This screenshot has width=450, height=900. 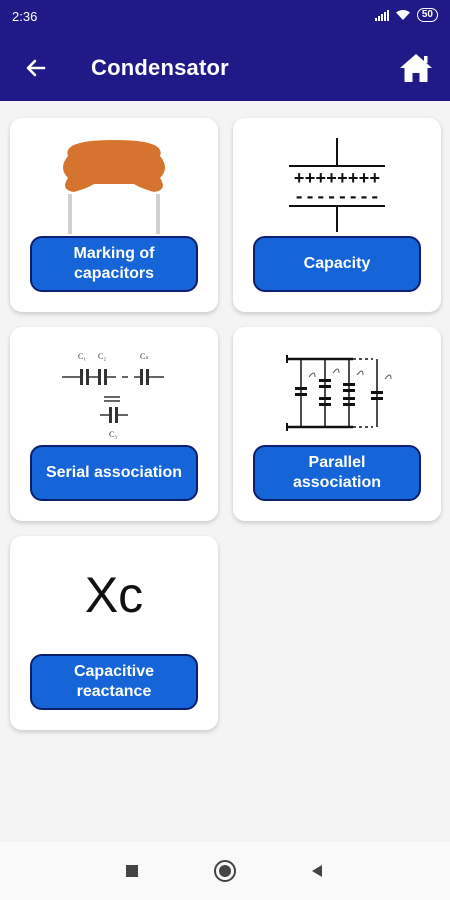 I want to click on svg-text: C₁, so click(x=82, y=356).